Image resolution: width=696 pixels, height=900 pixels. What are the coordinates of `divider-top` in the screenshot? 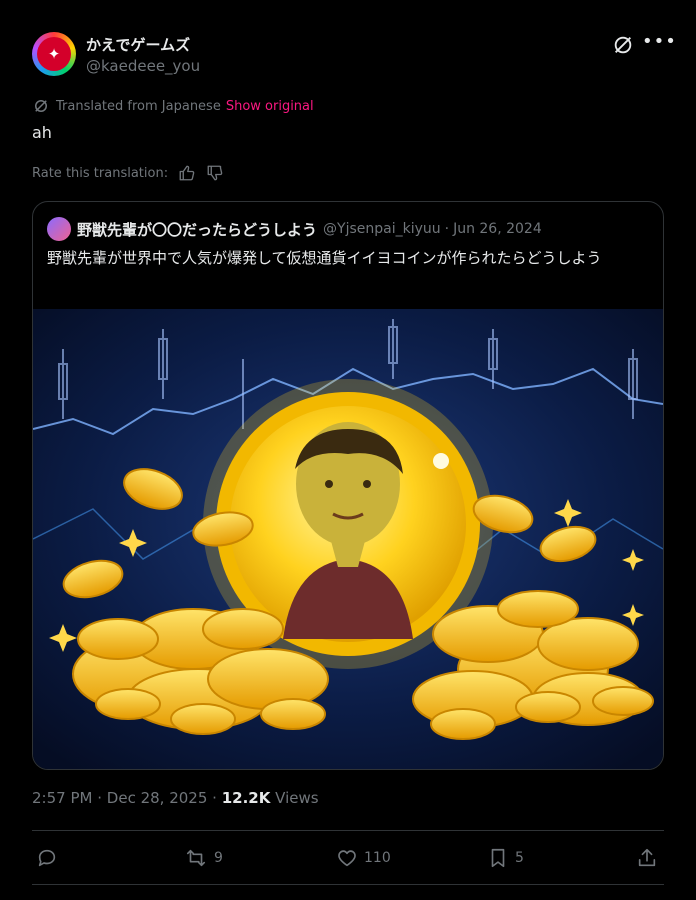 It's located at (348, 830).